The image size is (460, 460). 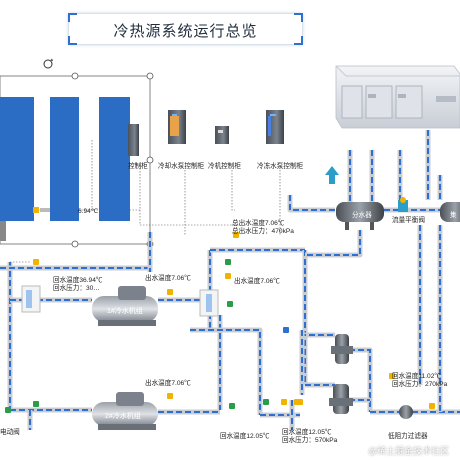 What do you see at coordinates (133, 140) in the screenshot?
I see `cabinet-cut` at bounding box center [133, 140].